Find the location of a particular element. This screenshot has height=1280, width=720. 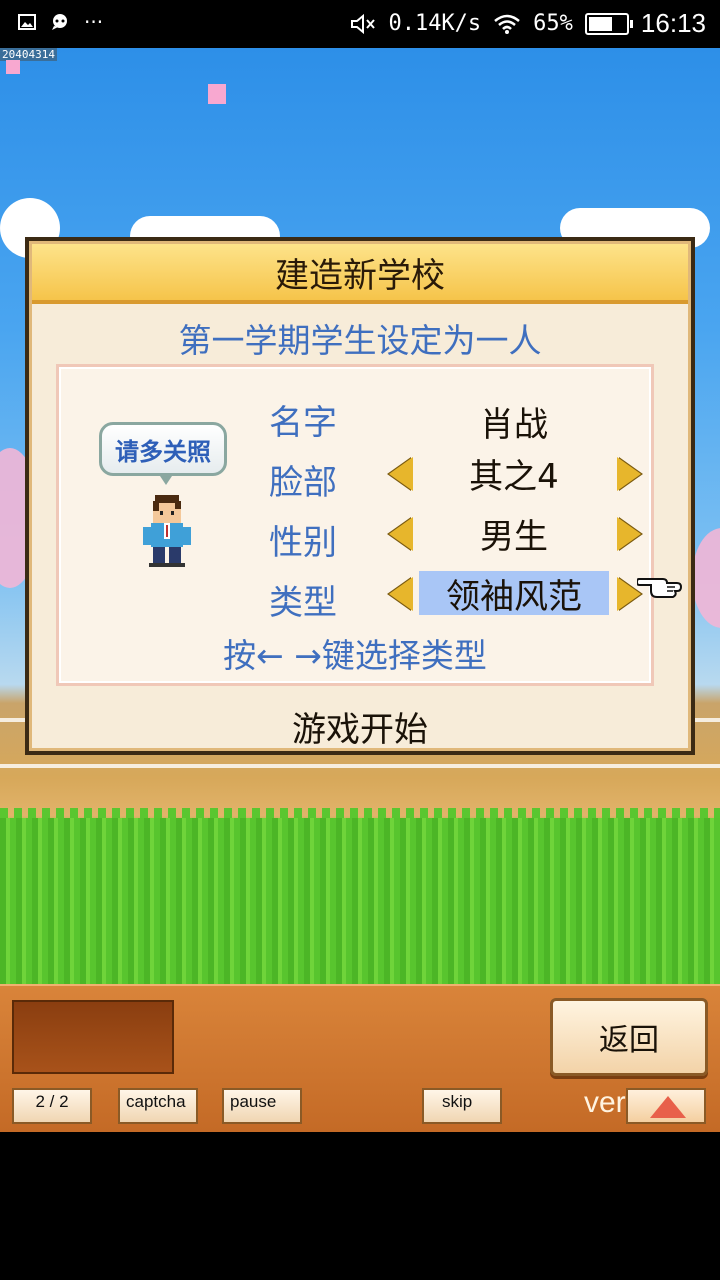

battery-percent: 65% is located at coordinates (553, 23).